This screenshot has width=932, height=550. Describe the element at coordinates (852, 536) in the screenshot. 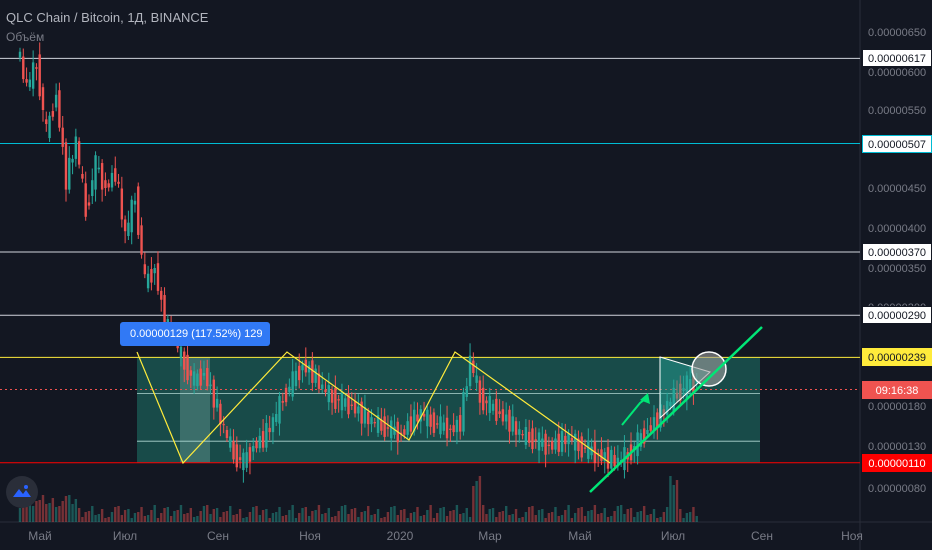

I see `x-tick-label: Ноя` at that location.